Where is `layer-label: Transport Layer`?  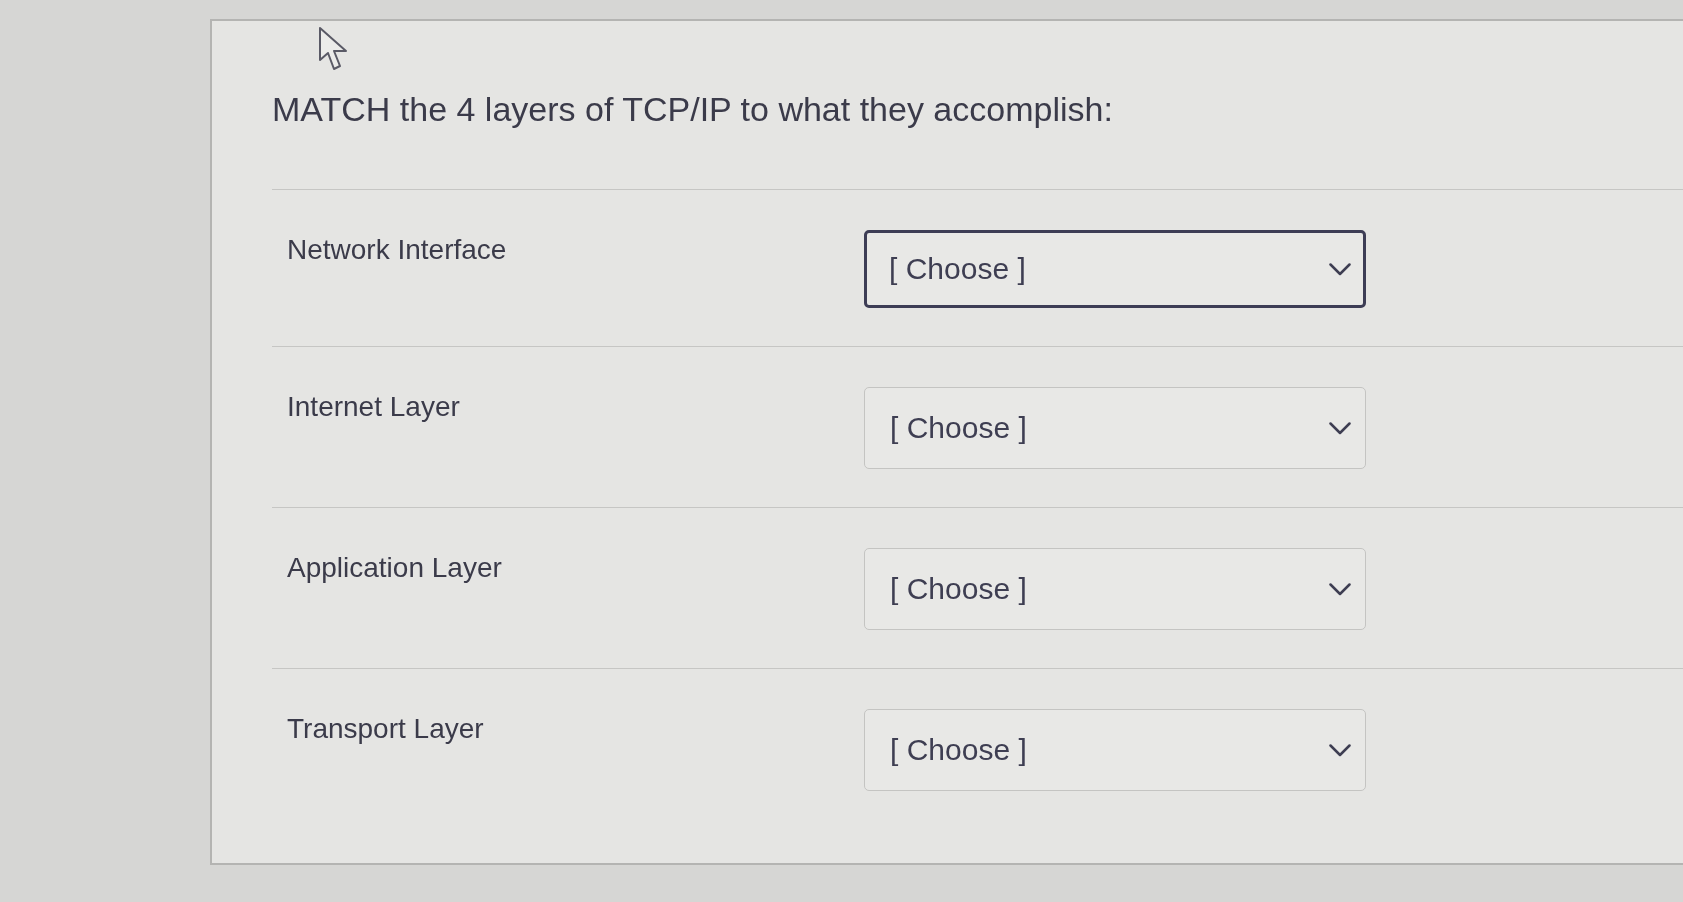
layer-label: Transport Layer is located at coordinates (385, 728).